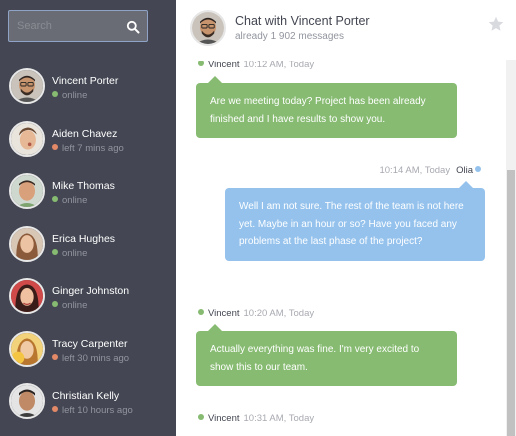 This screenshot has width=516, height=436. What do you see at coordinates (279, 65) in the screenshot?
I see `message-time: 10:12 AM, Today` at bounding box center [279, 65].